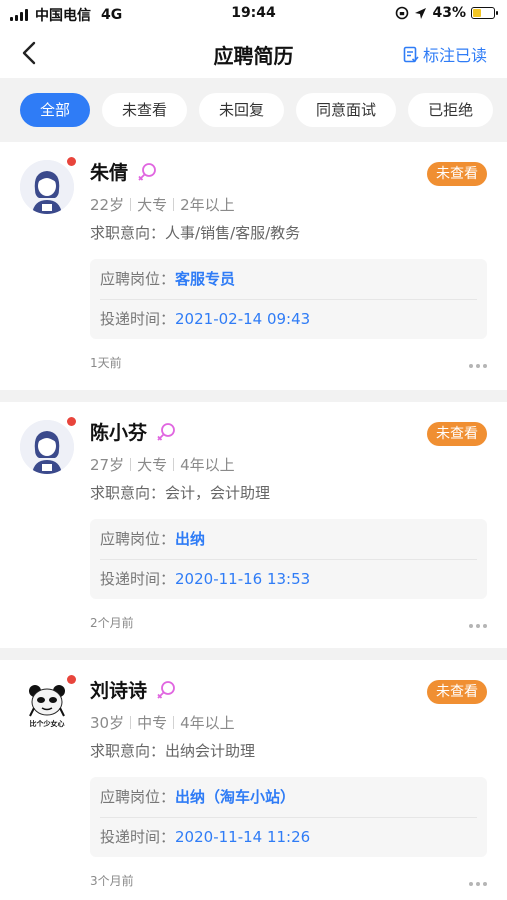 The width and height of the screenshot is (507, 900). I want to click on tab-unviewed: 未查看, so click(145, 110).